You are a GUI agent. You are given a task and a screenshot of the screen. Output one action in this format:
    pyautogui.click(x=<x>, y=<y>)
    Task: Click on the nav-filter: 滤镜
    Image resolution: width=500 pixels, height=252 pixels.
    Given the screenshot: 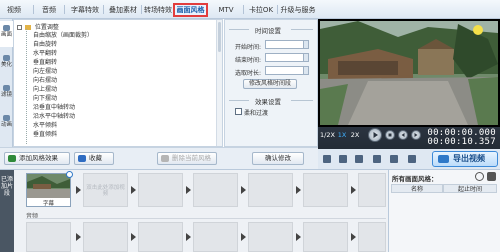 What is the action you would take?
    pyautogui.click(x=6, y=94)
    